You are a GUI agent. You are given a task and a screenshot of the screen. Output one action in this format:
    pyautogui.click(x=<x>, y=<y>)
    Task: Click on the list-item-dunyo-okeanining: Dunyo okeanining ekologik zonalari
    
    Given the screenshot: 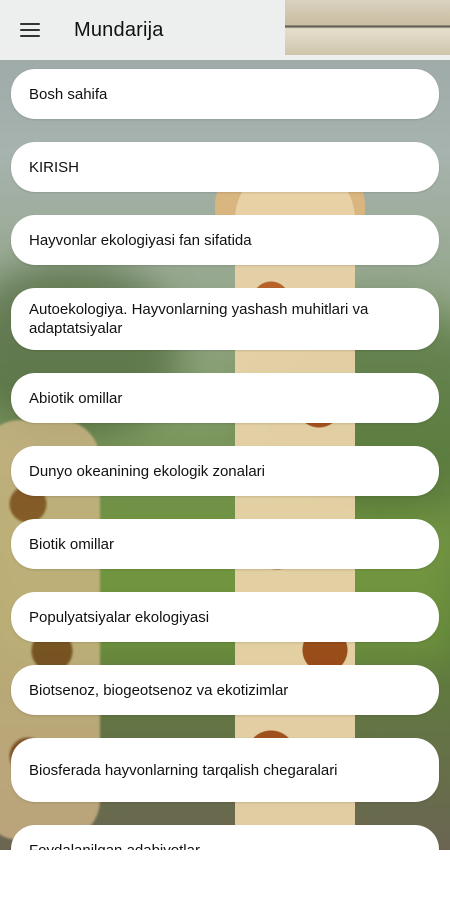 What is the action you would take?
    pyautogui.click(x=225, y=471)
    